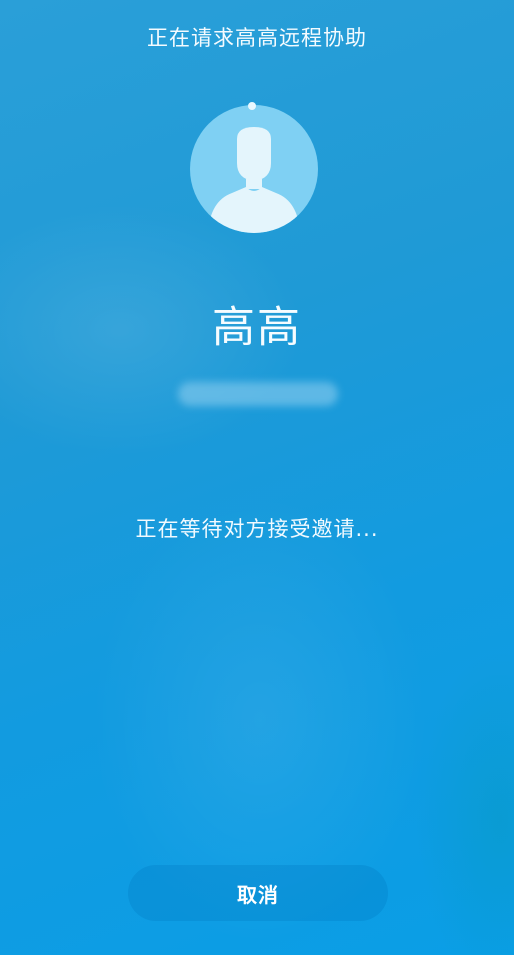 The image size is (514, 955). Describe the element at coordinates (257, 328) in the screenshot. I see `contact-name: 高高` at that location.